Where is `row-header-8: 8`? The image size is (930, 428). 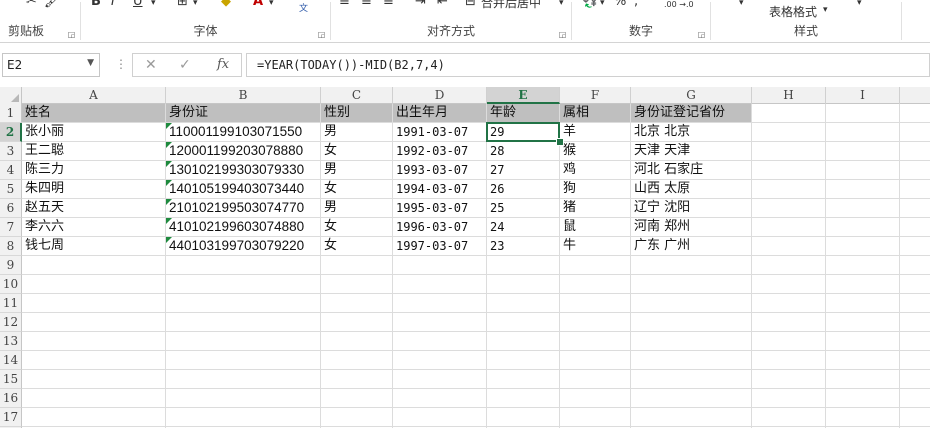 row-header-8: 8 is located at coordinates (11, 246).